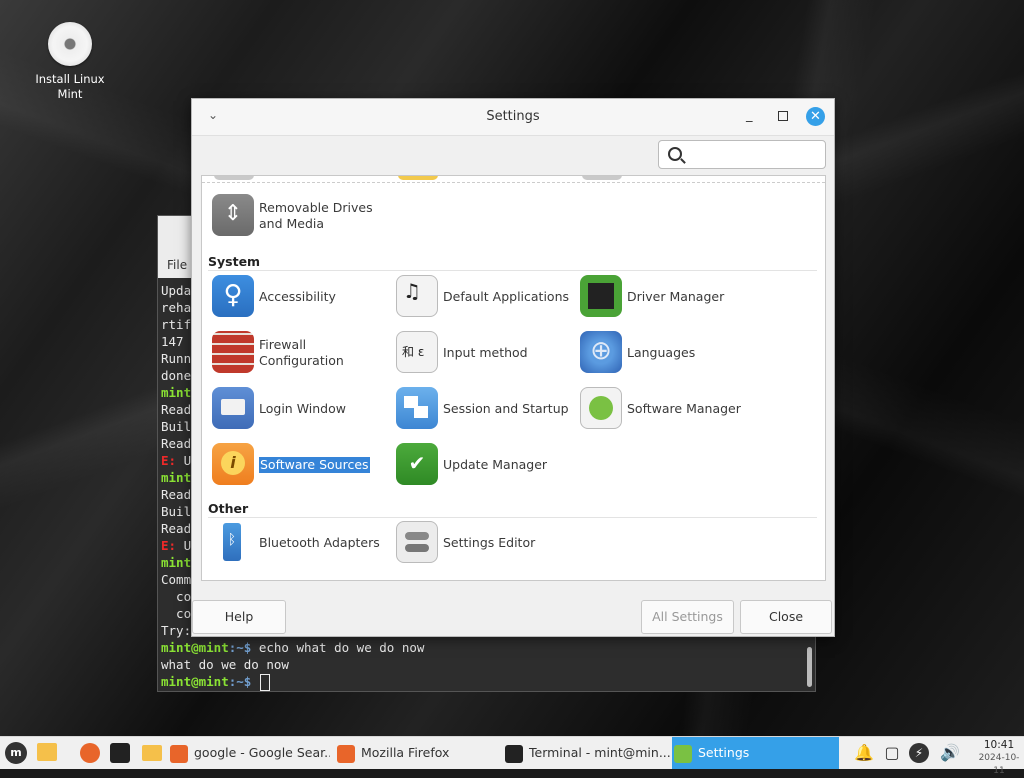 The height and width of the screenshot is (778, 1024). Describe the element at coordinates (70, 62) in the screenshot. I see `install-linux-mint-desktop-icon: Install Linux Mint` at that location.